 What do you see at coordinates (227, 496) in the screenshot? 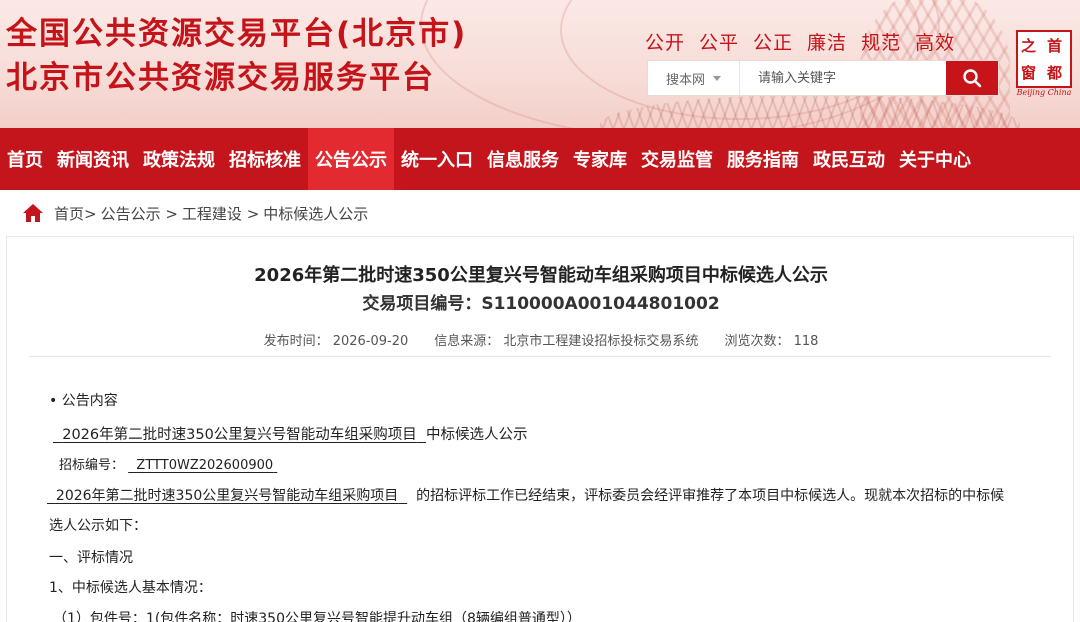
I see `intro-project-name: 2026年第二批时速350公里复兴号智能动车组采购项目` at bounding box center [227, 496].